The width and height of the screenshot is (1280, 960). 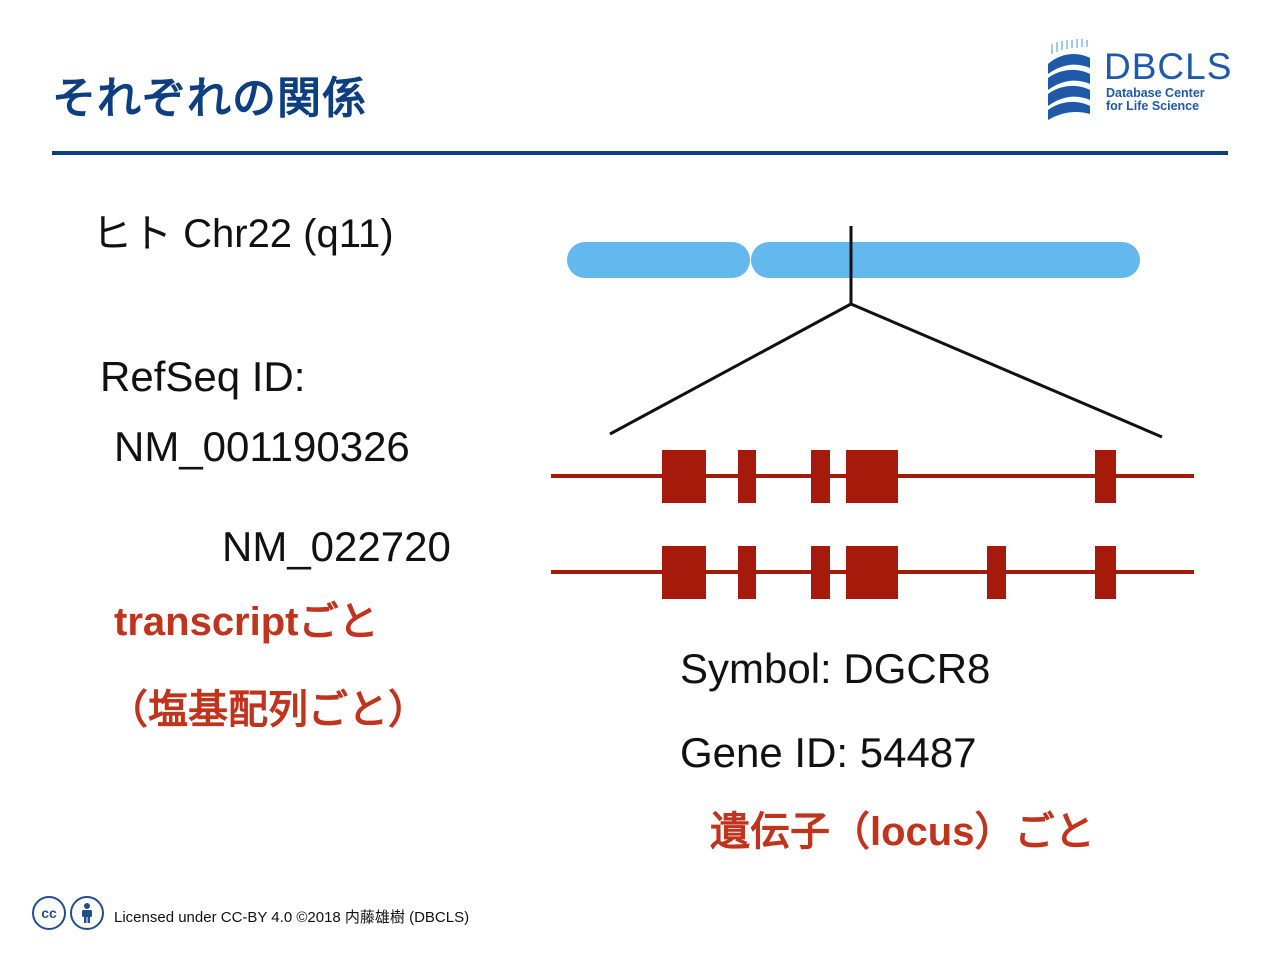 I want to click on person-icon, so click(x=87, y=913).